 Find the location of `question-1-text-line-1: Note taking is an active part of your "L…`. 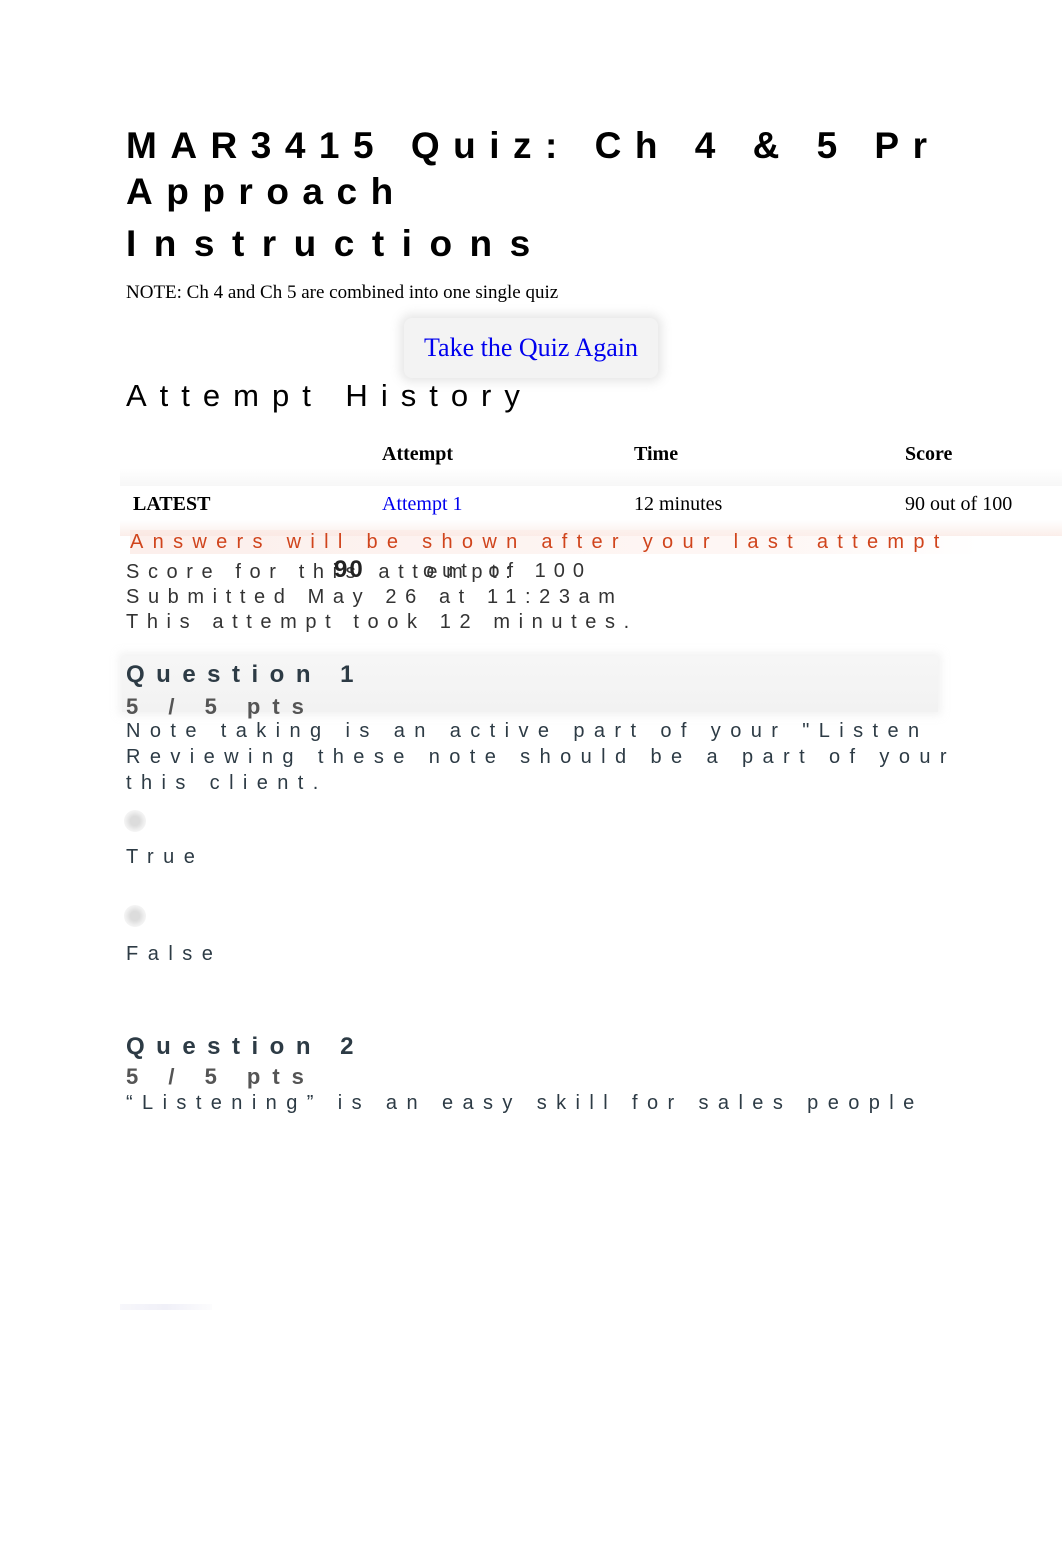

question-1-text-line-1: Note taking is an active part of your "L… is located at coordinates (527, 731).